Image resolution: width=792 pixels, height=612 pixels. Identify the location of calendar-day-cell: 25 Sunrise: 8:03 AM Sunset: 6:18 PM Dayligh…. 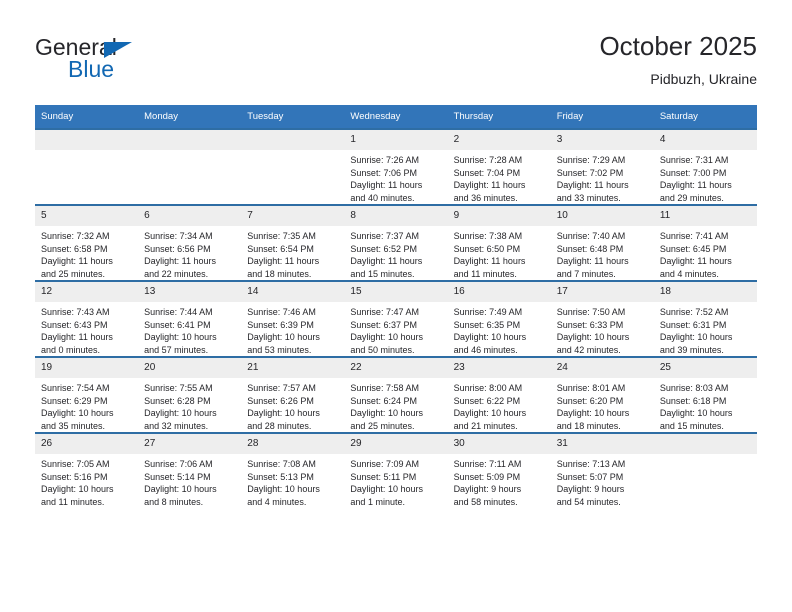
(705, 394).